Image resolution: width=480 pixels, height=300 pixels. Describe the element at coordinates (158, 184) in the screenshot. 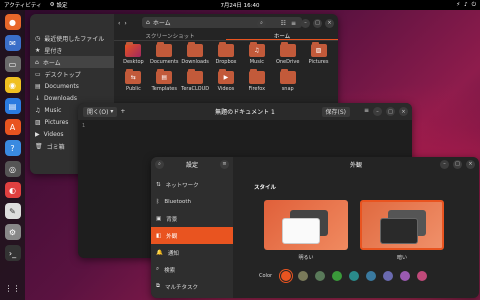

I see `network-icon: ⇅` at that location.